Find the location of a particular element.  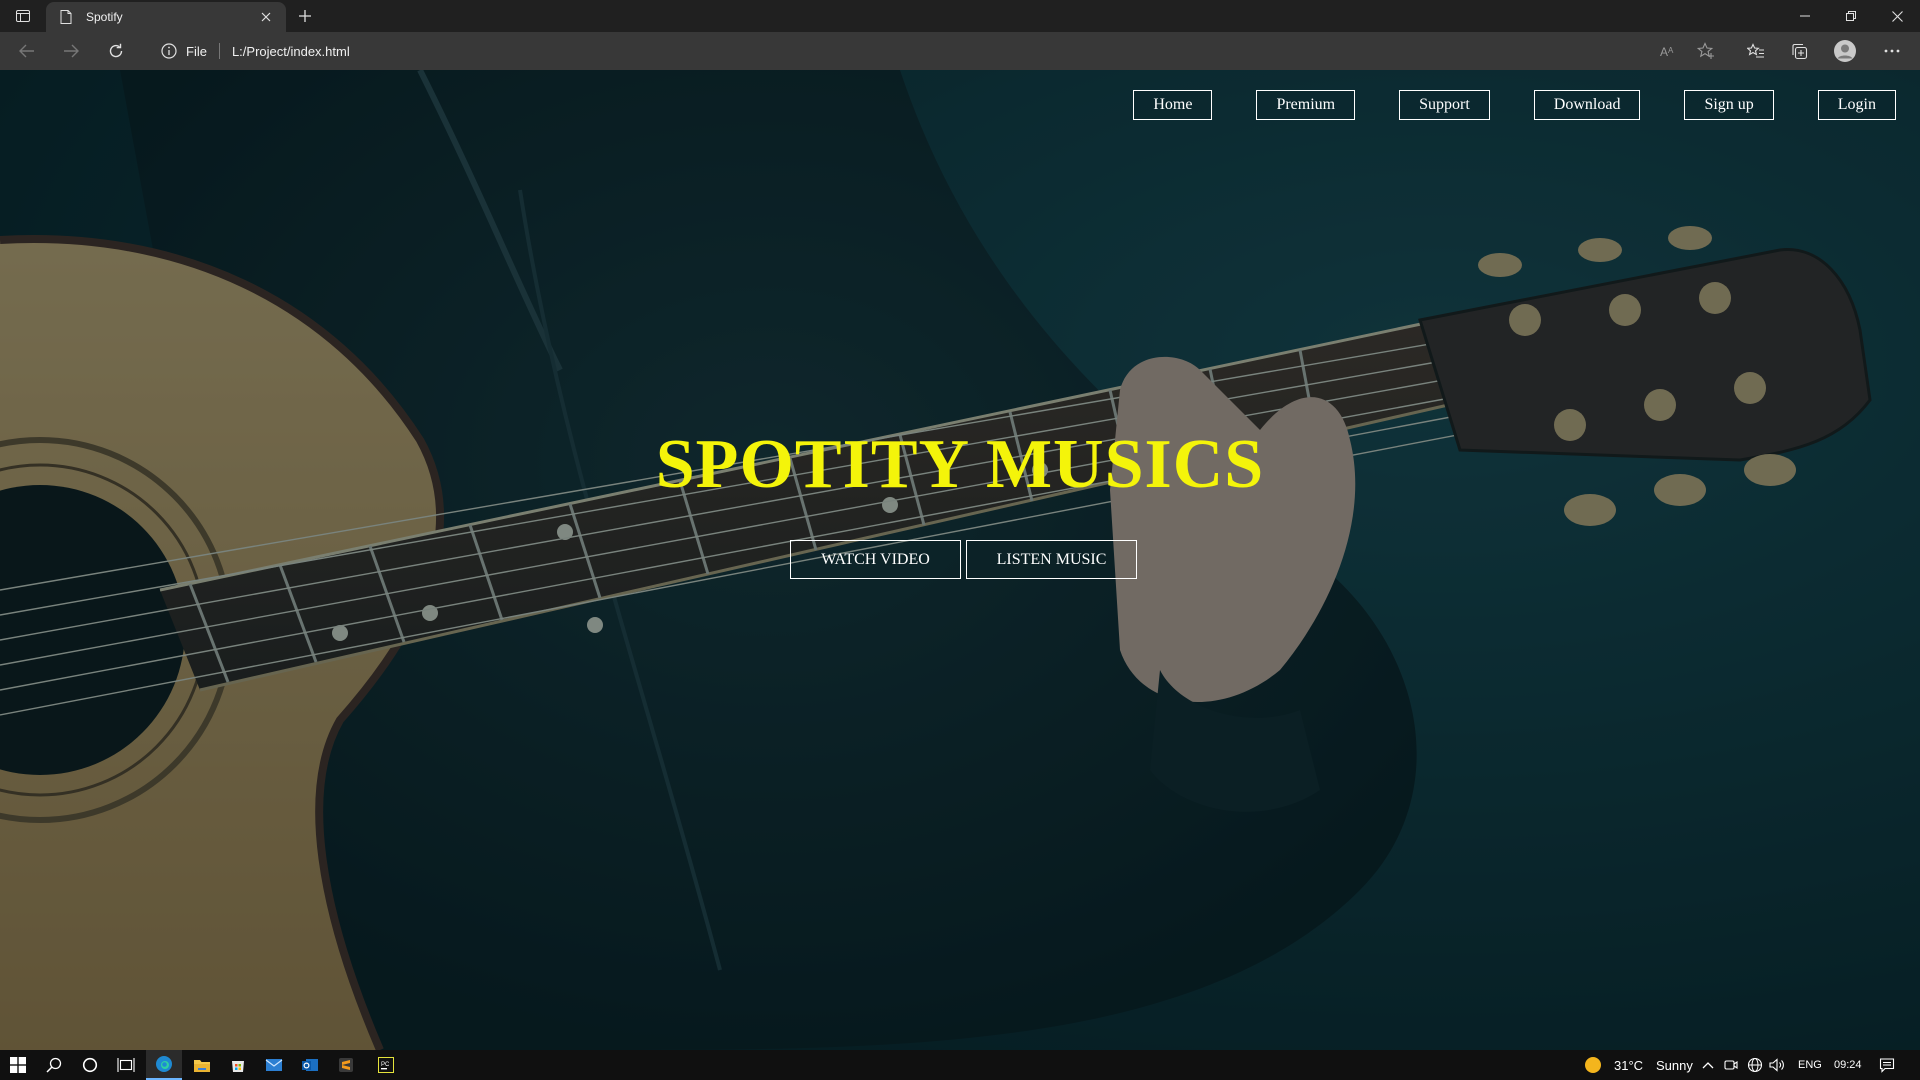

tab-strip: Spotify is located at coordinates (960, 16).